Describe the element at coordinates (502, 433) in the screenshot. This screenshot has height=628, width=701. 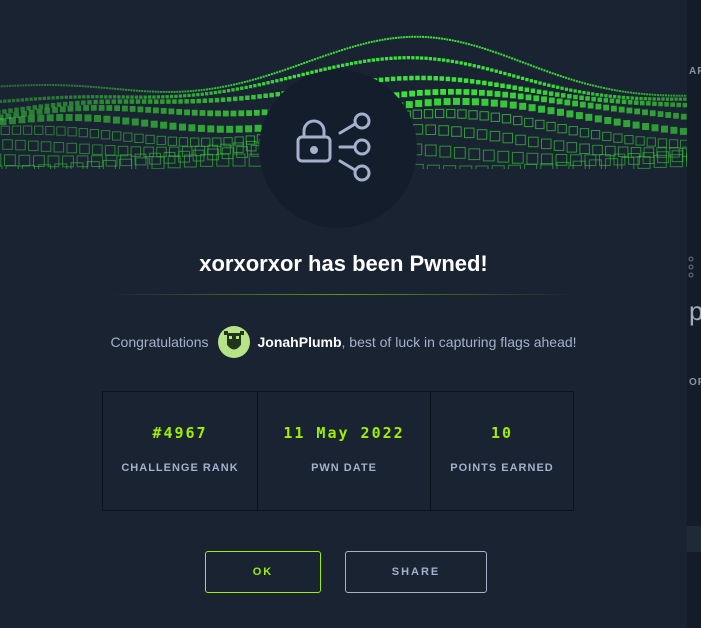
I see `stat-value: 10` at that location.